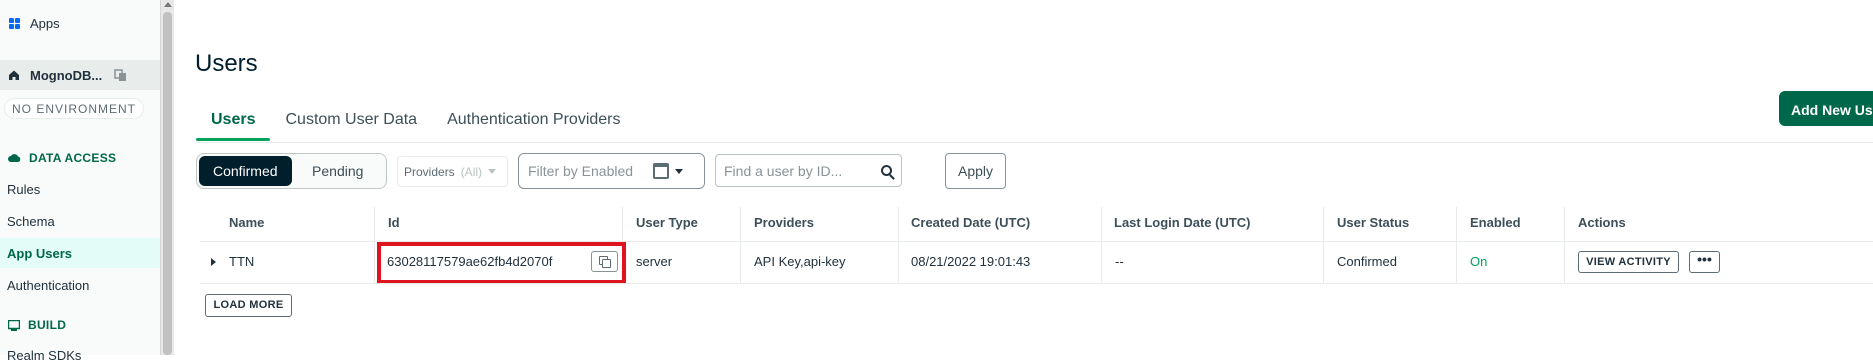 The image size is (1873, 363). Describe the element at coordinates (971, 261) in the screenshot. I see `cell-created-date: 08/21/2022 19:01:43` at that location.